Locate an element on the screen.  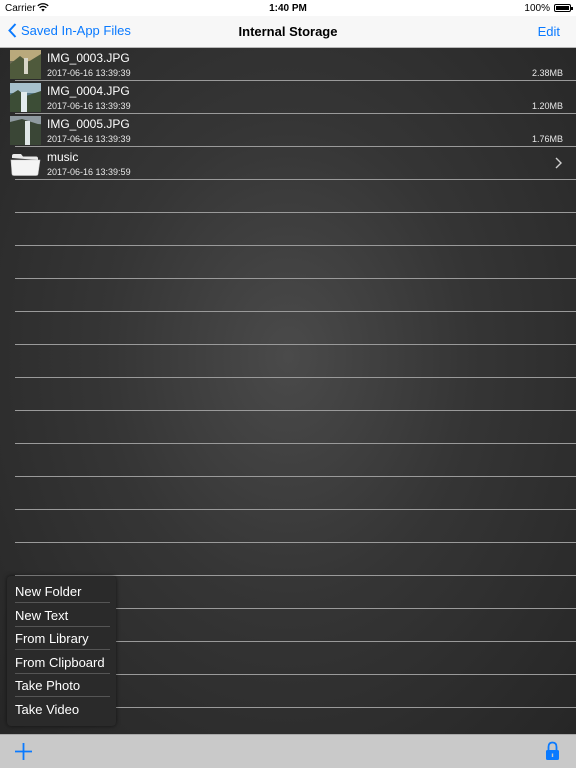
file-size: 2.38MB is located at coordinates (547, 73).